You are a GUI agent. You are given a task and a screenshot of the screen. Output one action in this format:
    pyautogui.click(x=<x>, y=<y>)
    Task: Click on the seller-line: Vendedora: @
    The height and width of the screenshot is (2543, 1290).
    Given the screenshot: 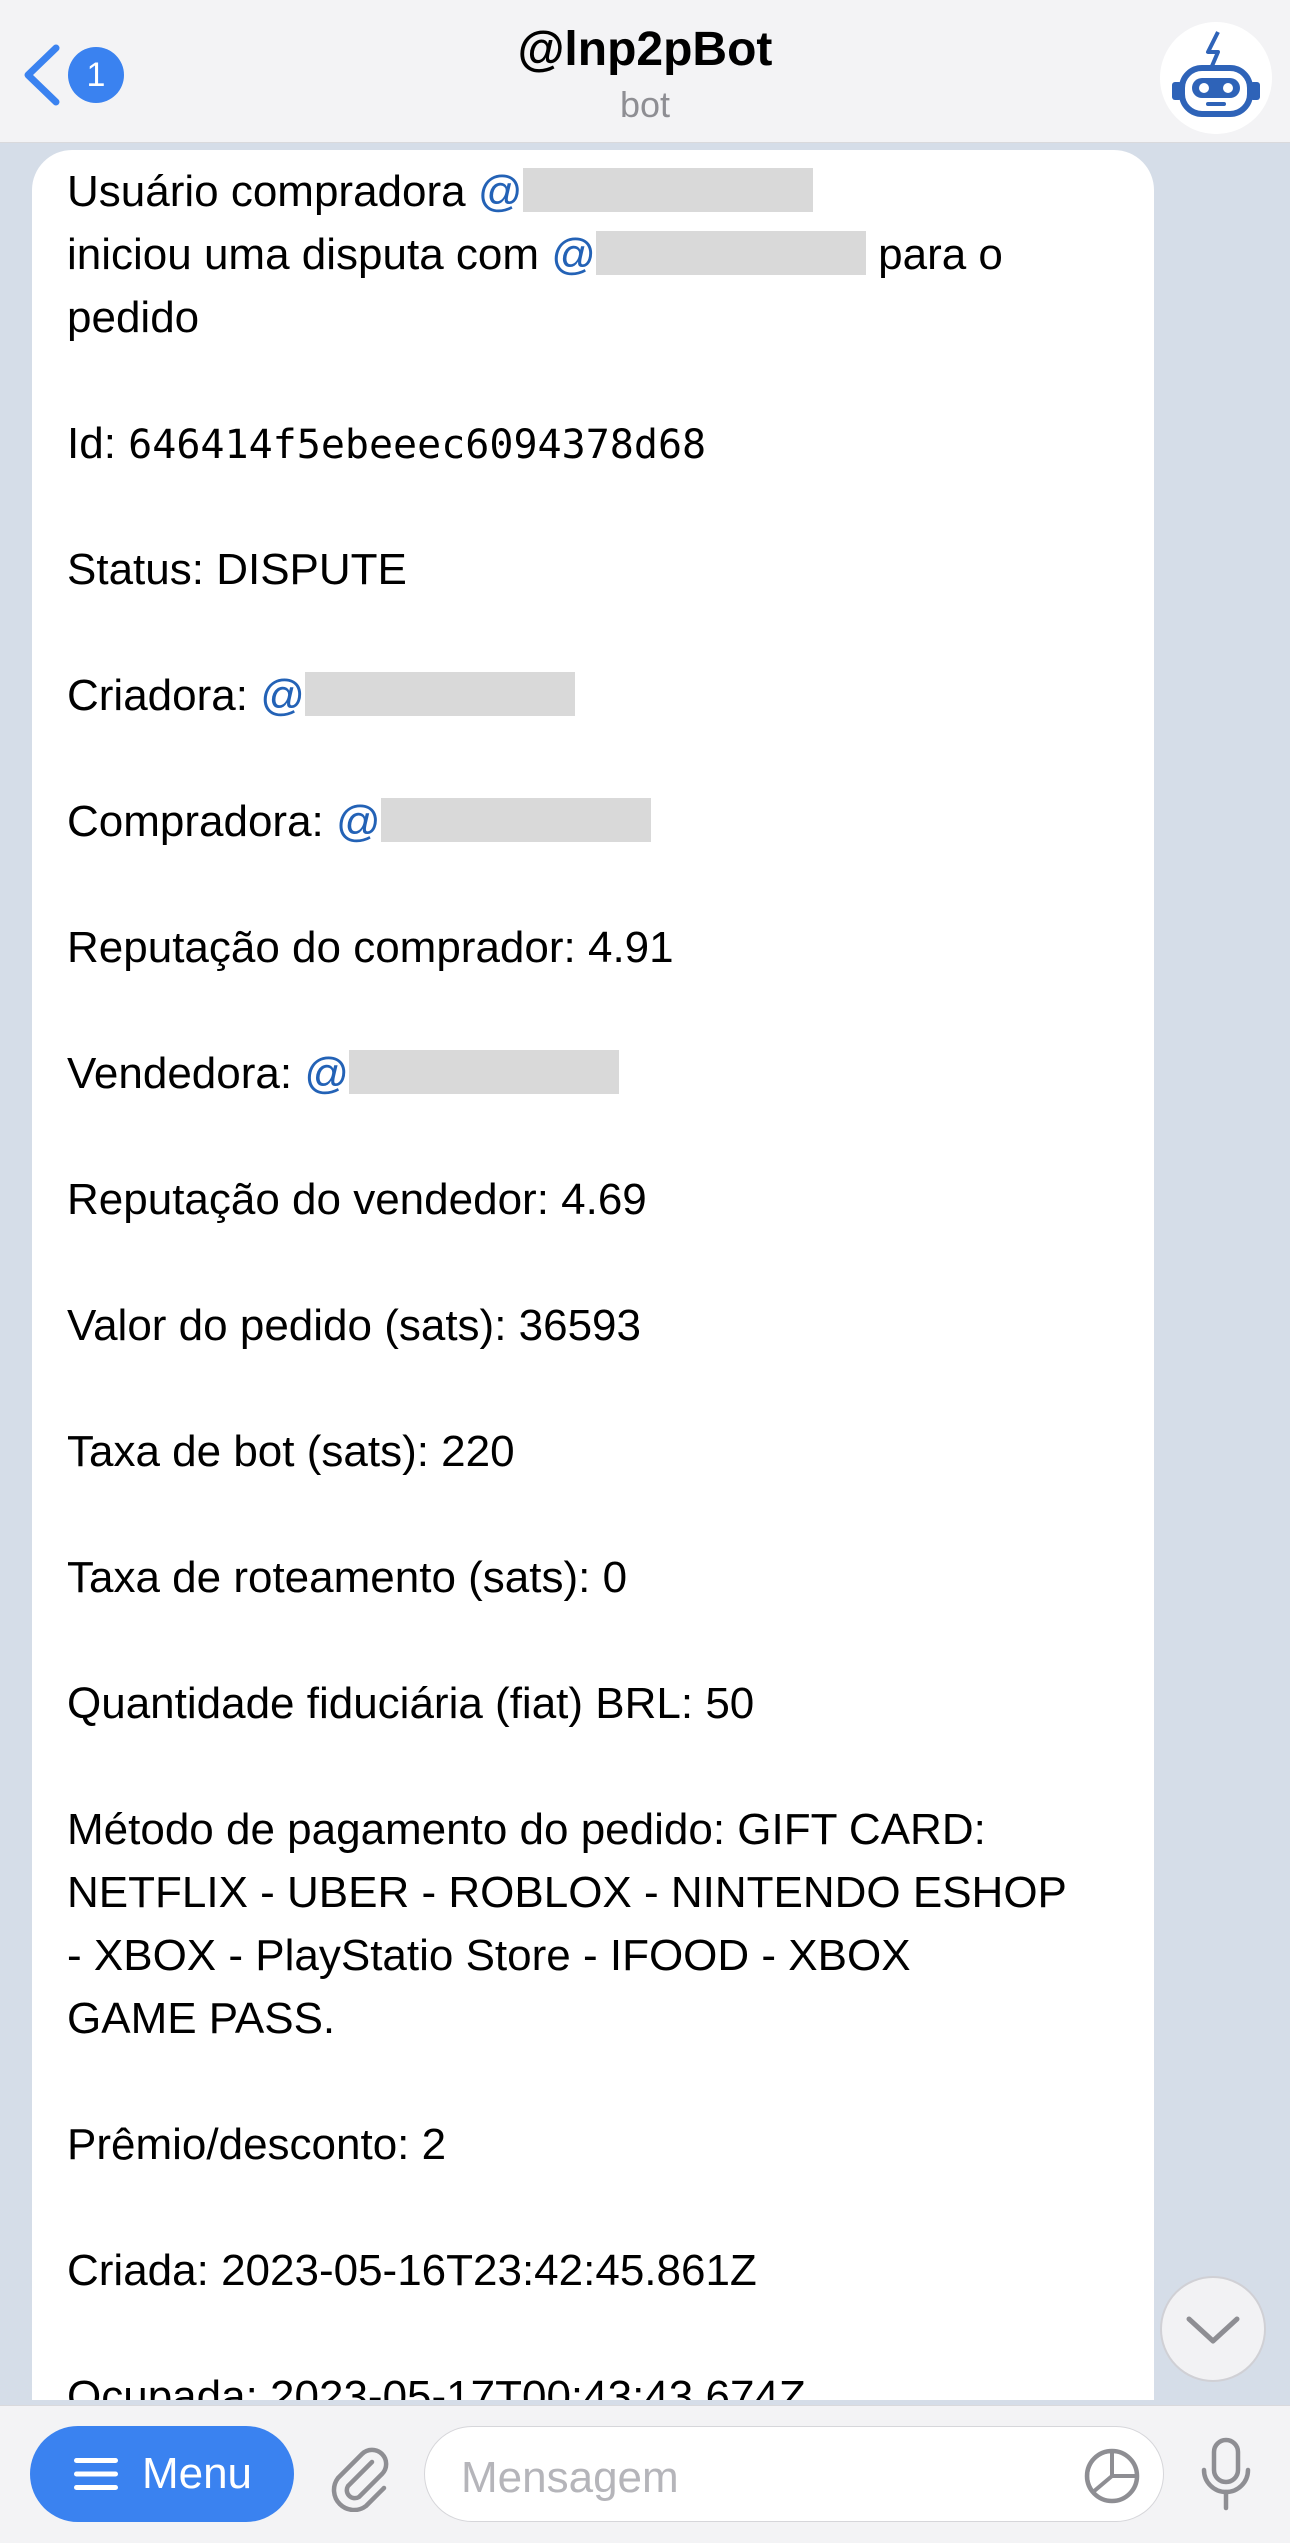 What is the action you would take?
    pyautogui.click(x=597, y=1073)
    